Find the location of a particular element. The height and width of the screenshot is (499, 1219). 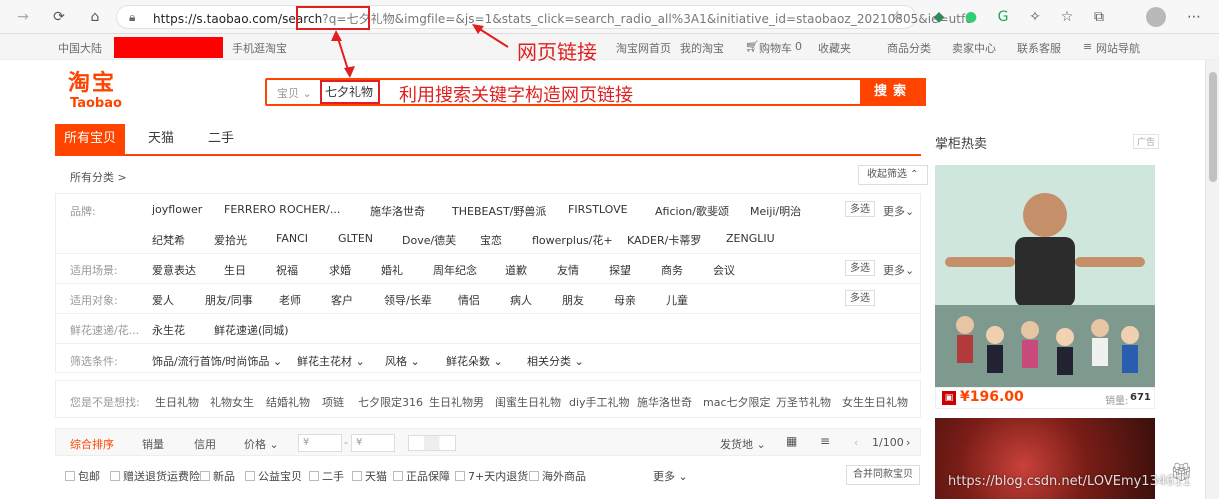

target-item: 老师 is located at coordinates (290, 300).